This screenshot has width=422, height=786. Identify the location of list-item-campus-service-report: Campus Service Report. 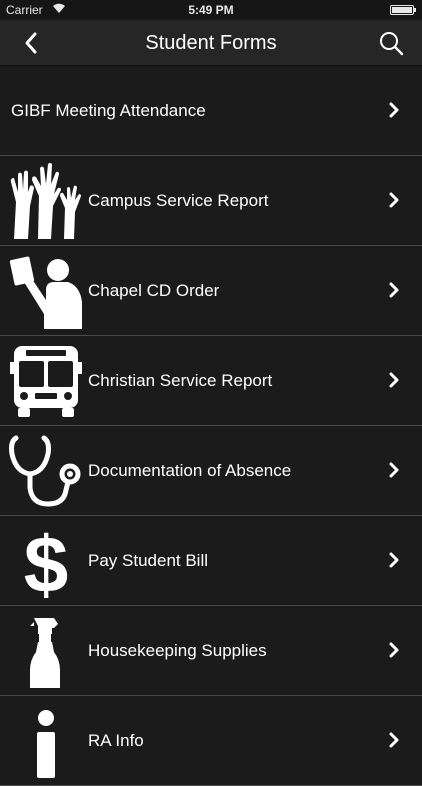
(211, 201).